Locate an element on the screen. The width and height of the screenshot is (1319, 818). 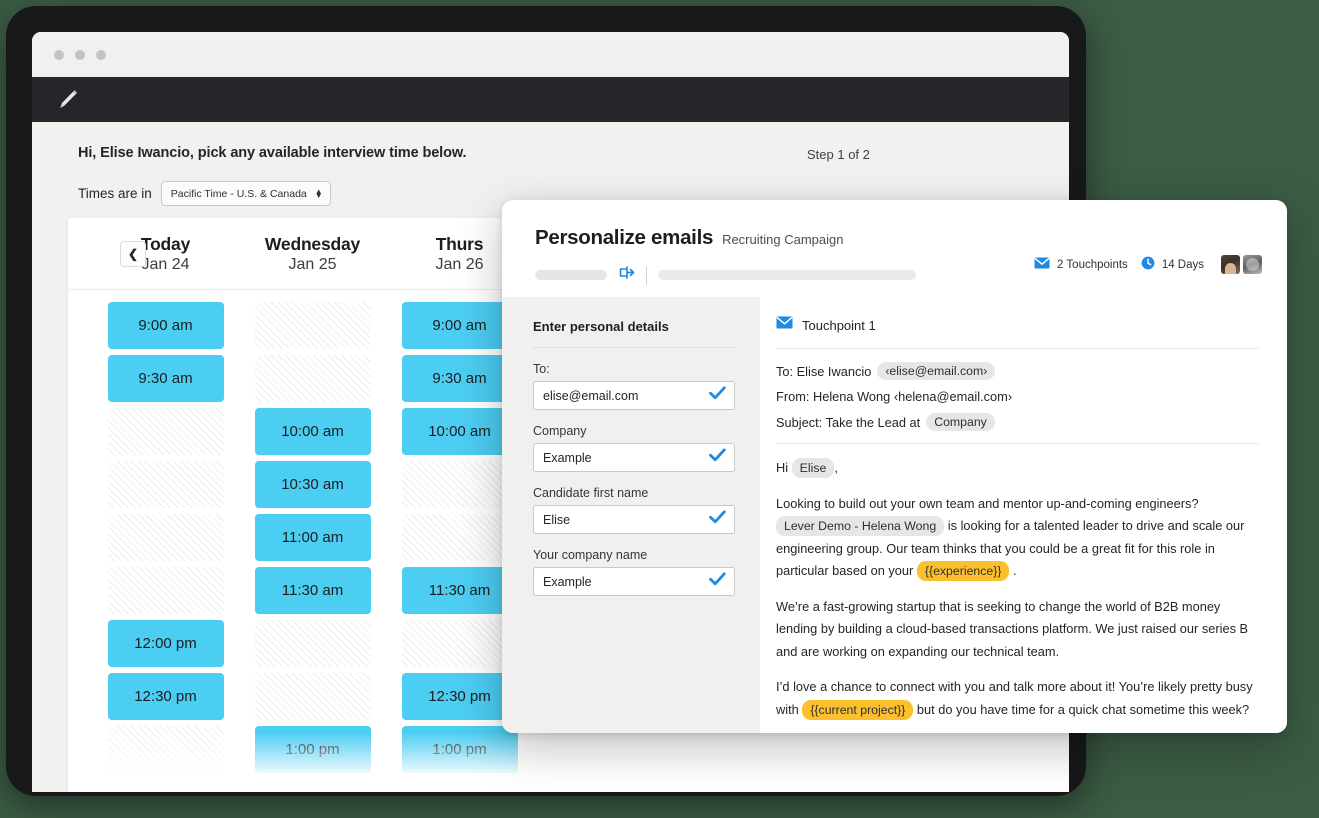
touchpoint-label: Touchpoint 1 is located at coordinates (839, 325).